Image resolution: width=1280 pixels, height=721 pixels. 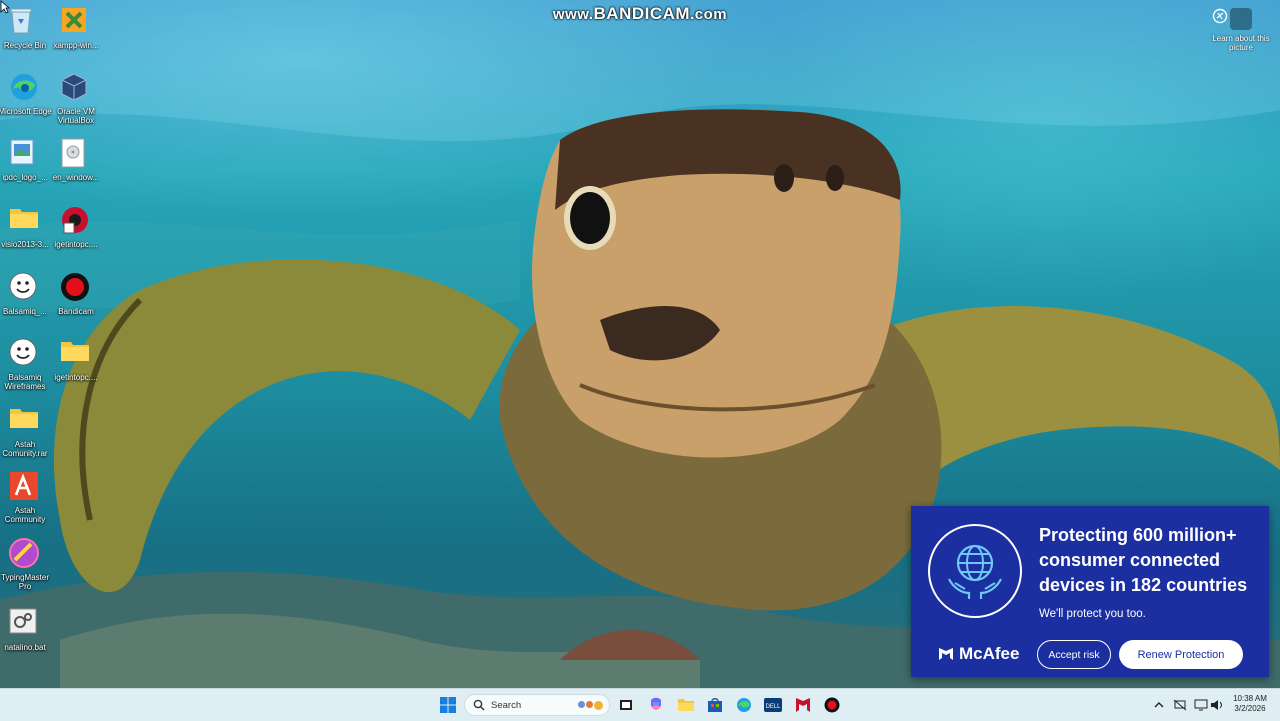 I want to click on chevron-up-icon, so click(x=1159, y=705).